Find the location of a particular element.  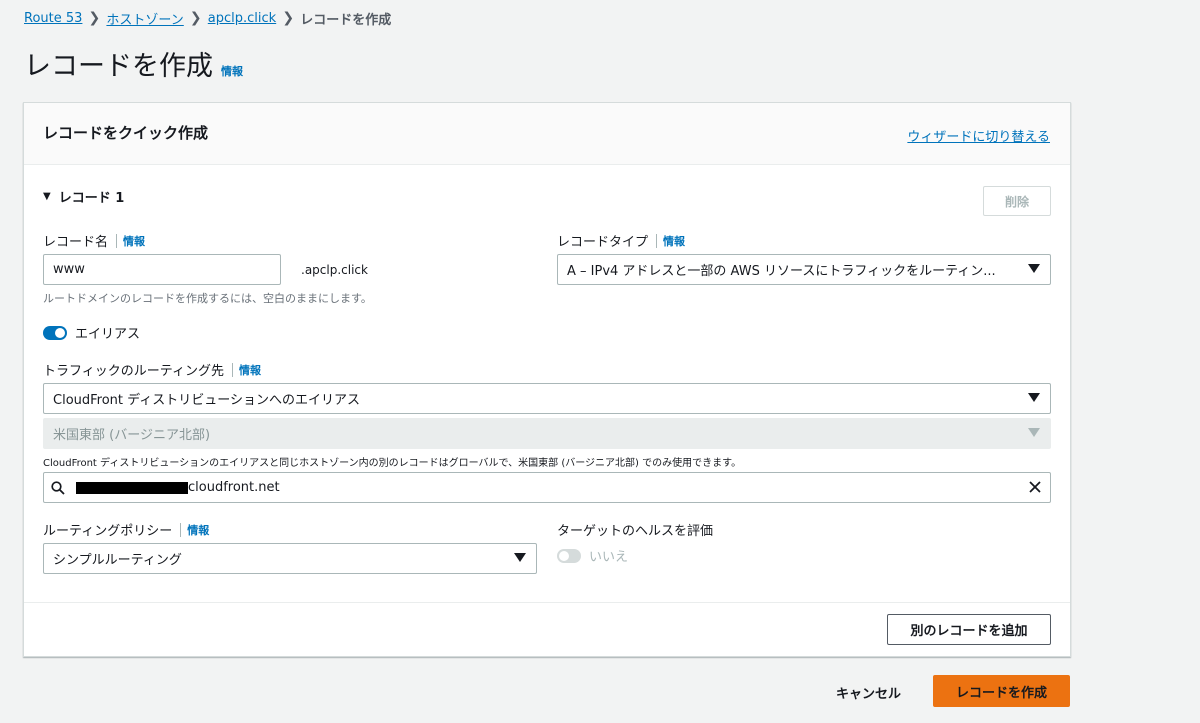

route-to-value: CloudFront ディストリビューションへのエイリアス is located at coordinates (206, 400).